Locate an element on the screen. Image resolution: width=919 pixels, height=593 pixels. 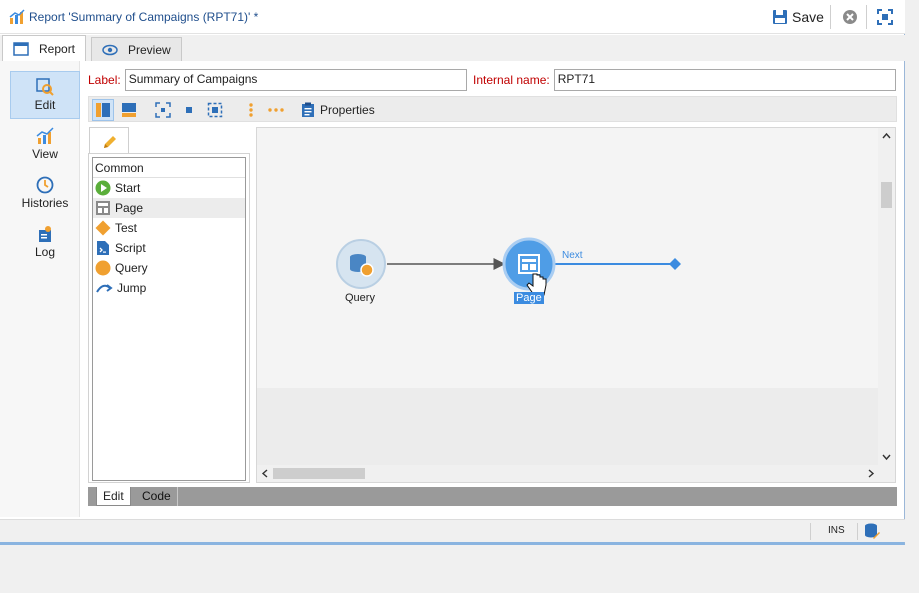
more-vertical-icon is located at coordinates (251, 110).